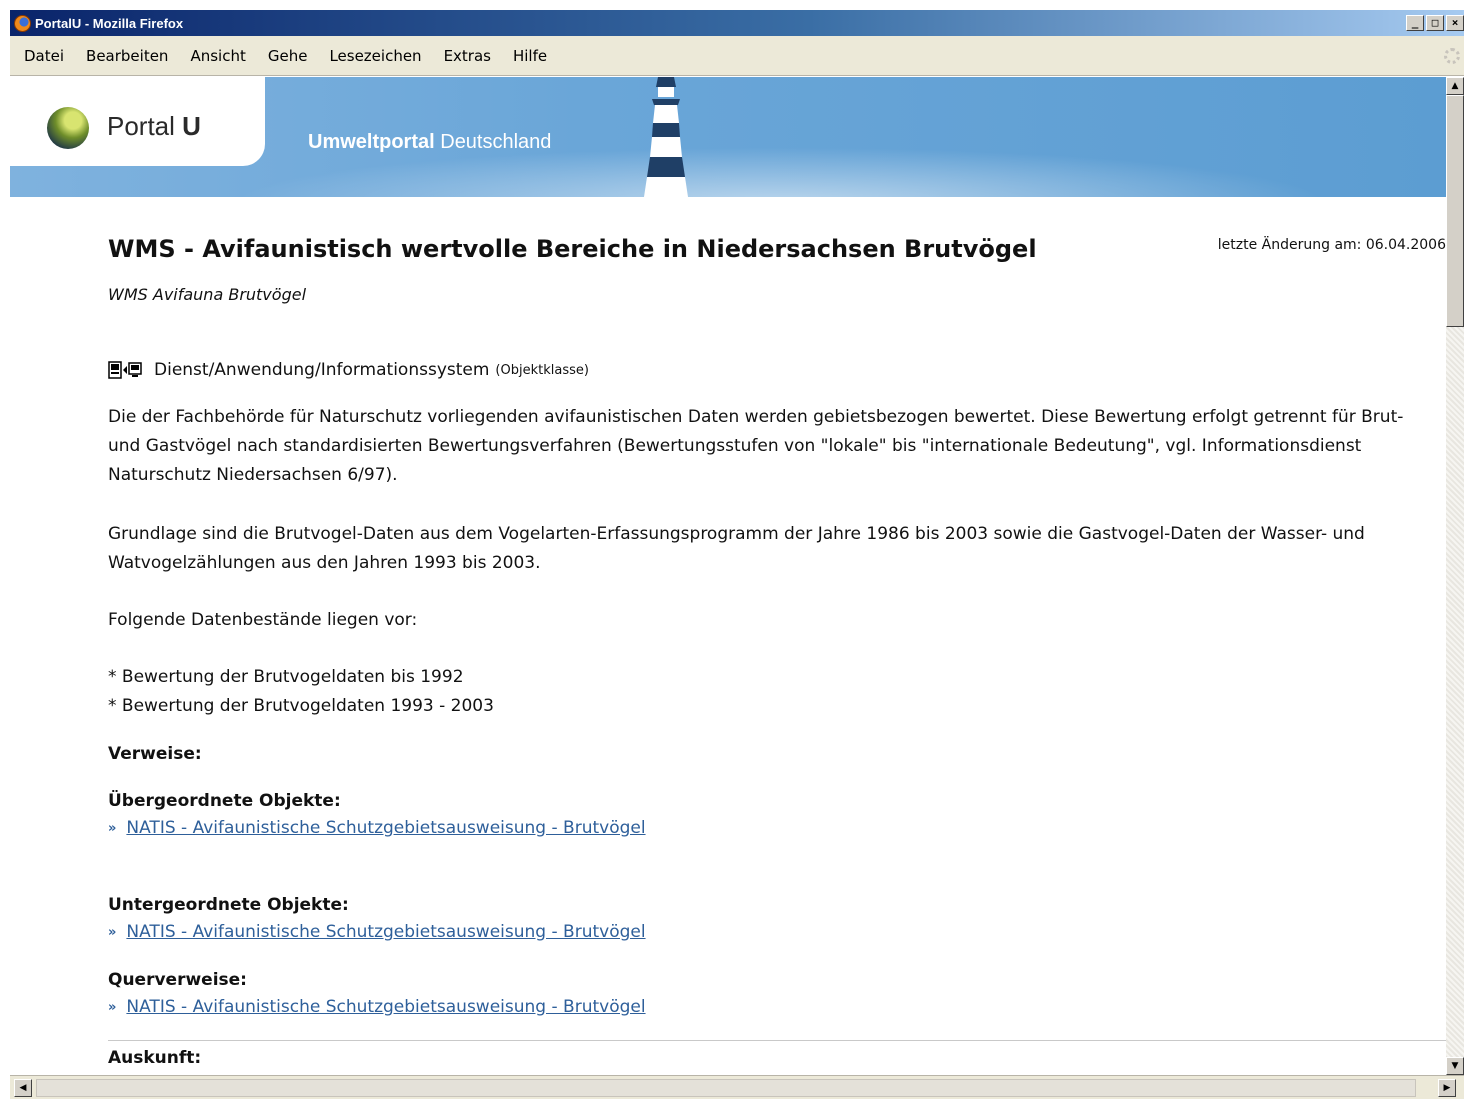 This screenshot has height=1099, width=1464. I want to click on window-controls: _ □ ×, so click(1435, 23).